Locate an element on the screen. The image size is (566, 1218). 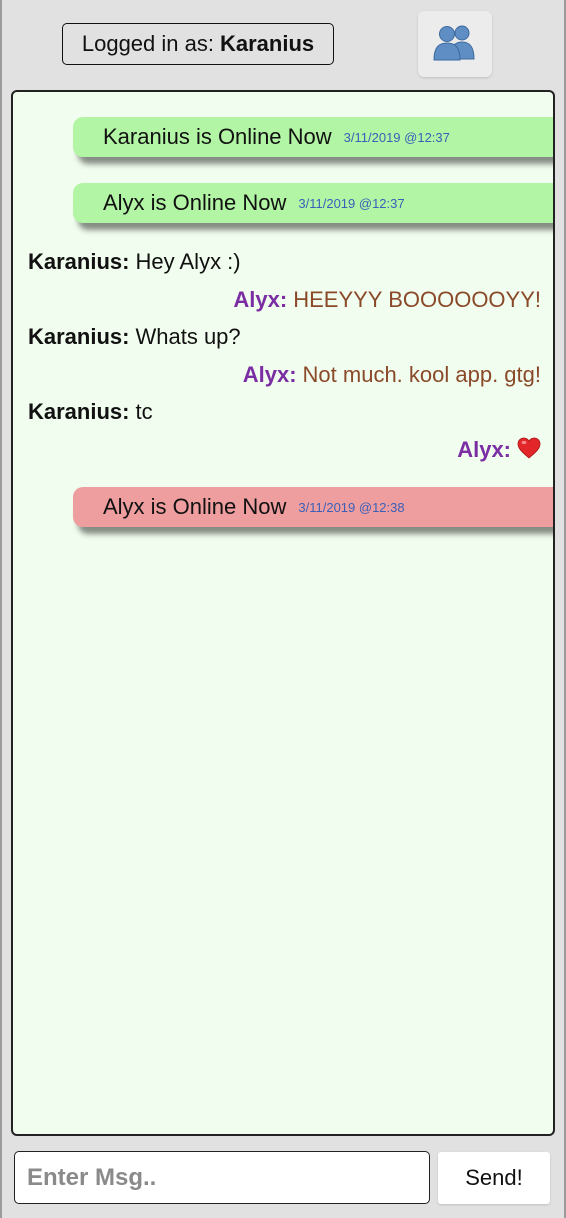
users-icon is located at coordinates (455, 44).